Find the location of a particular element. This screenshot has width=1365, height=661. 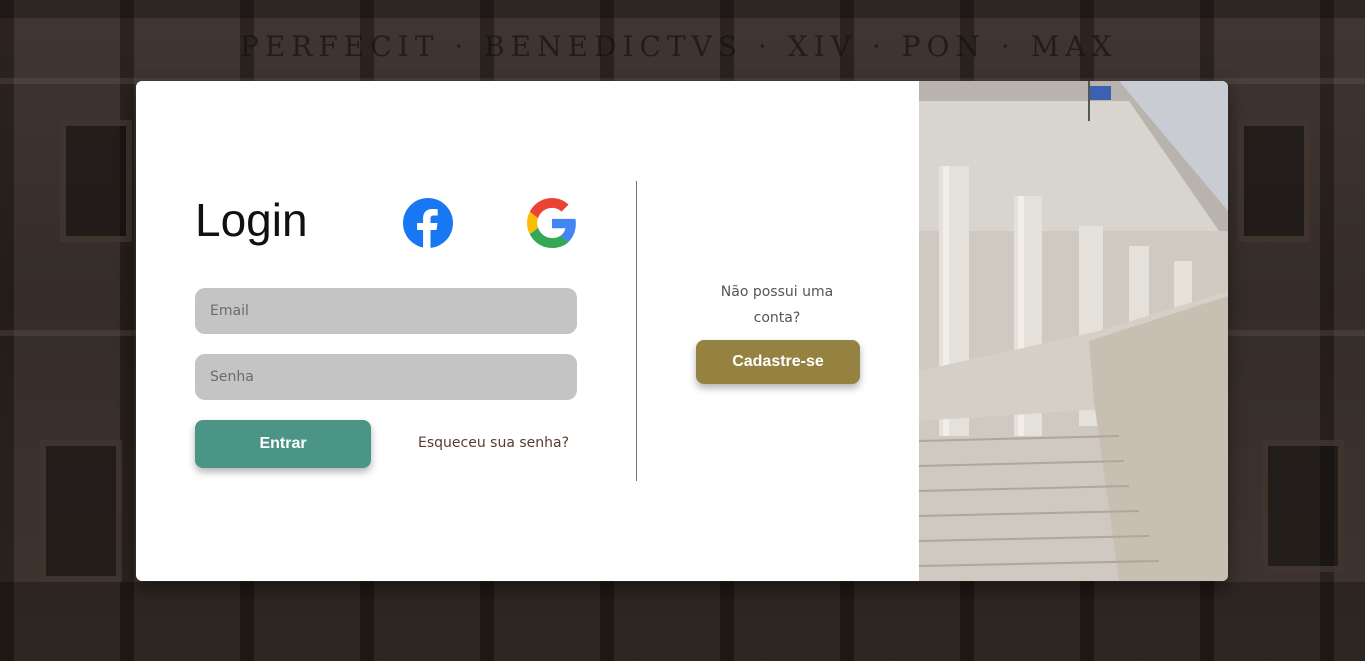

vertical-divider is located at coordinates (636, 331).